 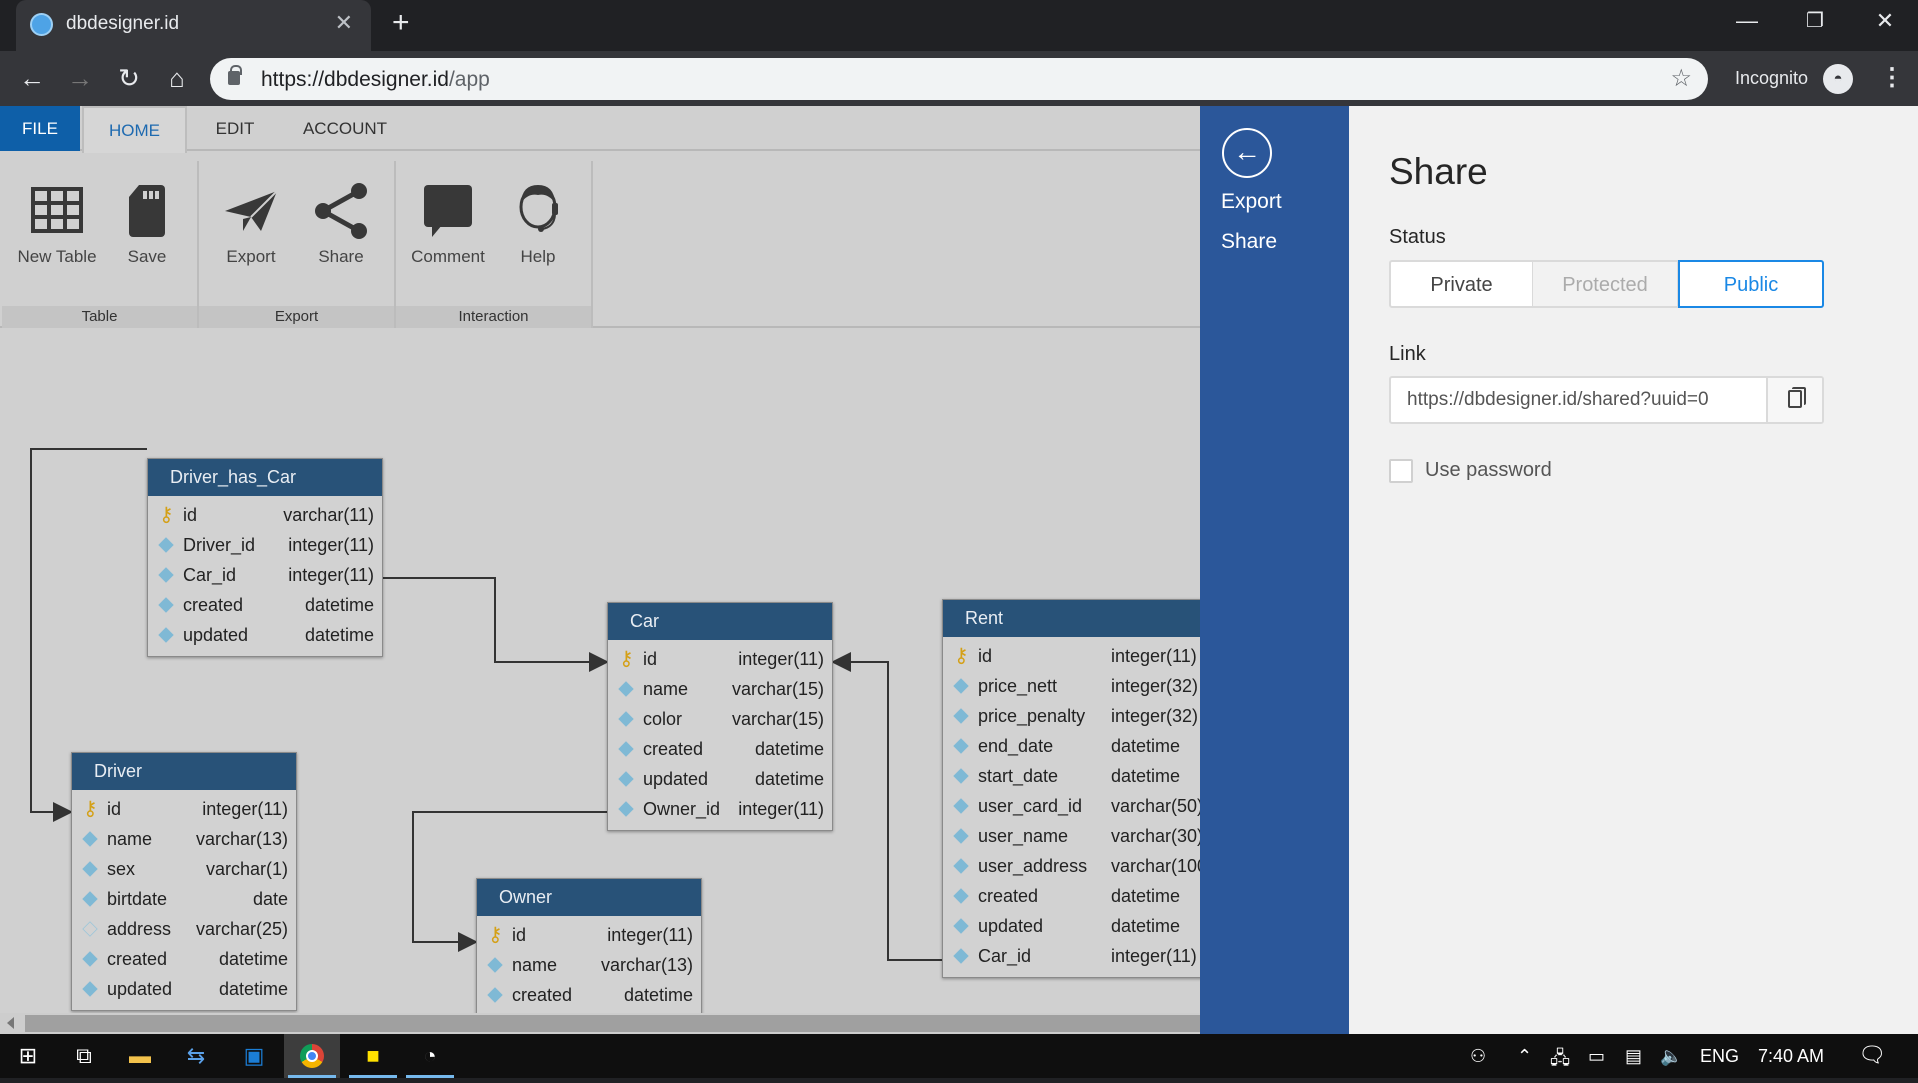 I want to click on export-button: Export, so click(x=251, y=231).